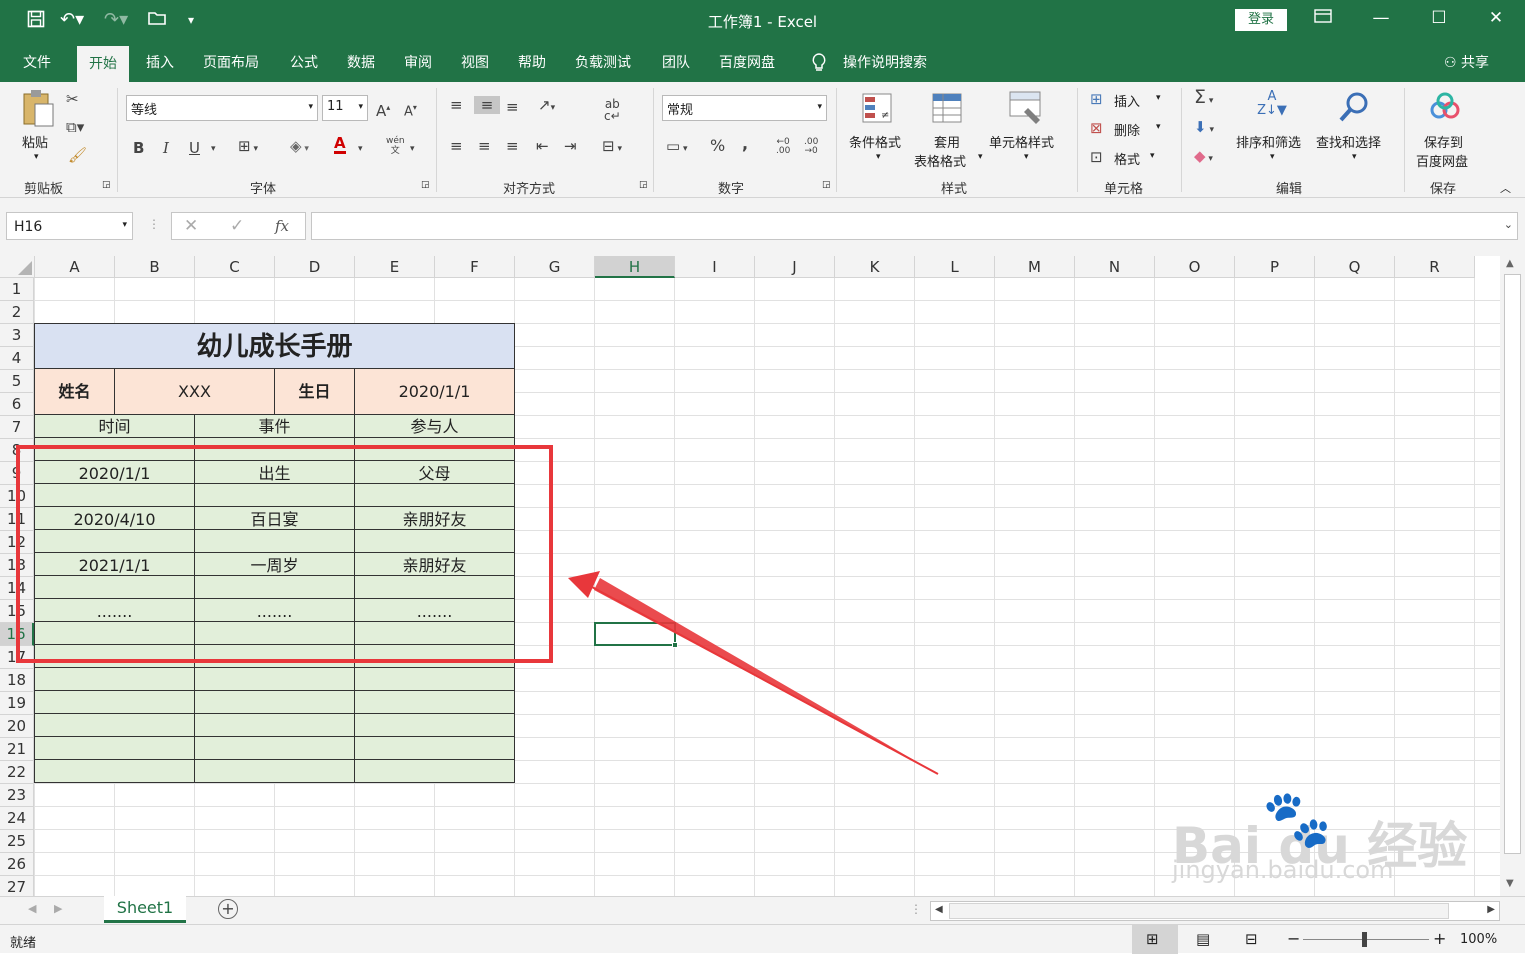  Describe the element at coordinates (299, 147) in the screenshot. I see `fill-color-icon: ◈ ▾` at that location.